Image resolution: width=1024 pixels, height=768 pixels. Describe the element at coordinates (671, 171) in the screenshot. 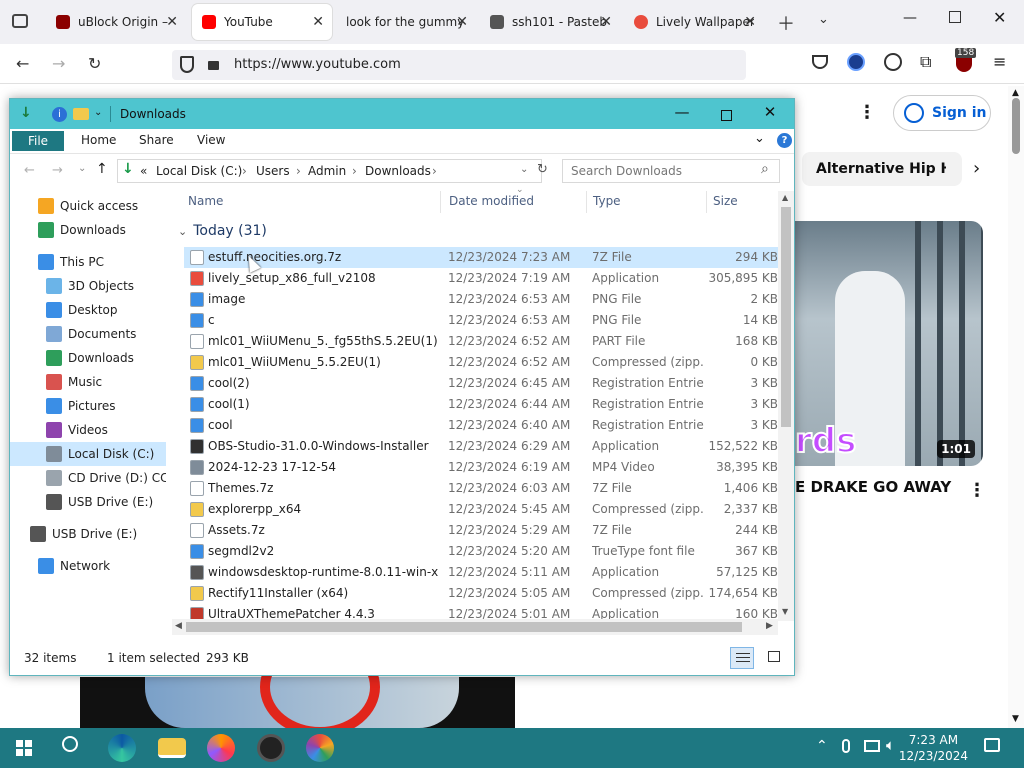

I see `search-downloads-field: Search Downloads ⌕` at that location.